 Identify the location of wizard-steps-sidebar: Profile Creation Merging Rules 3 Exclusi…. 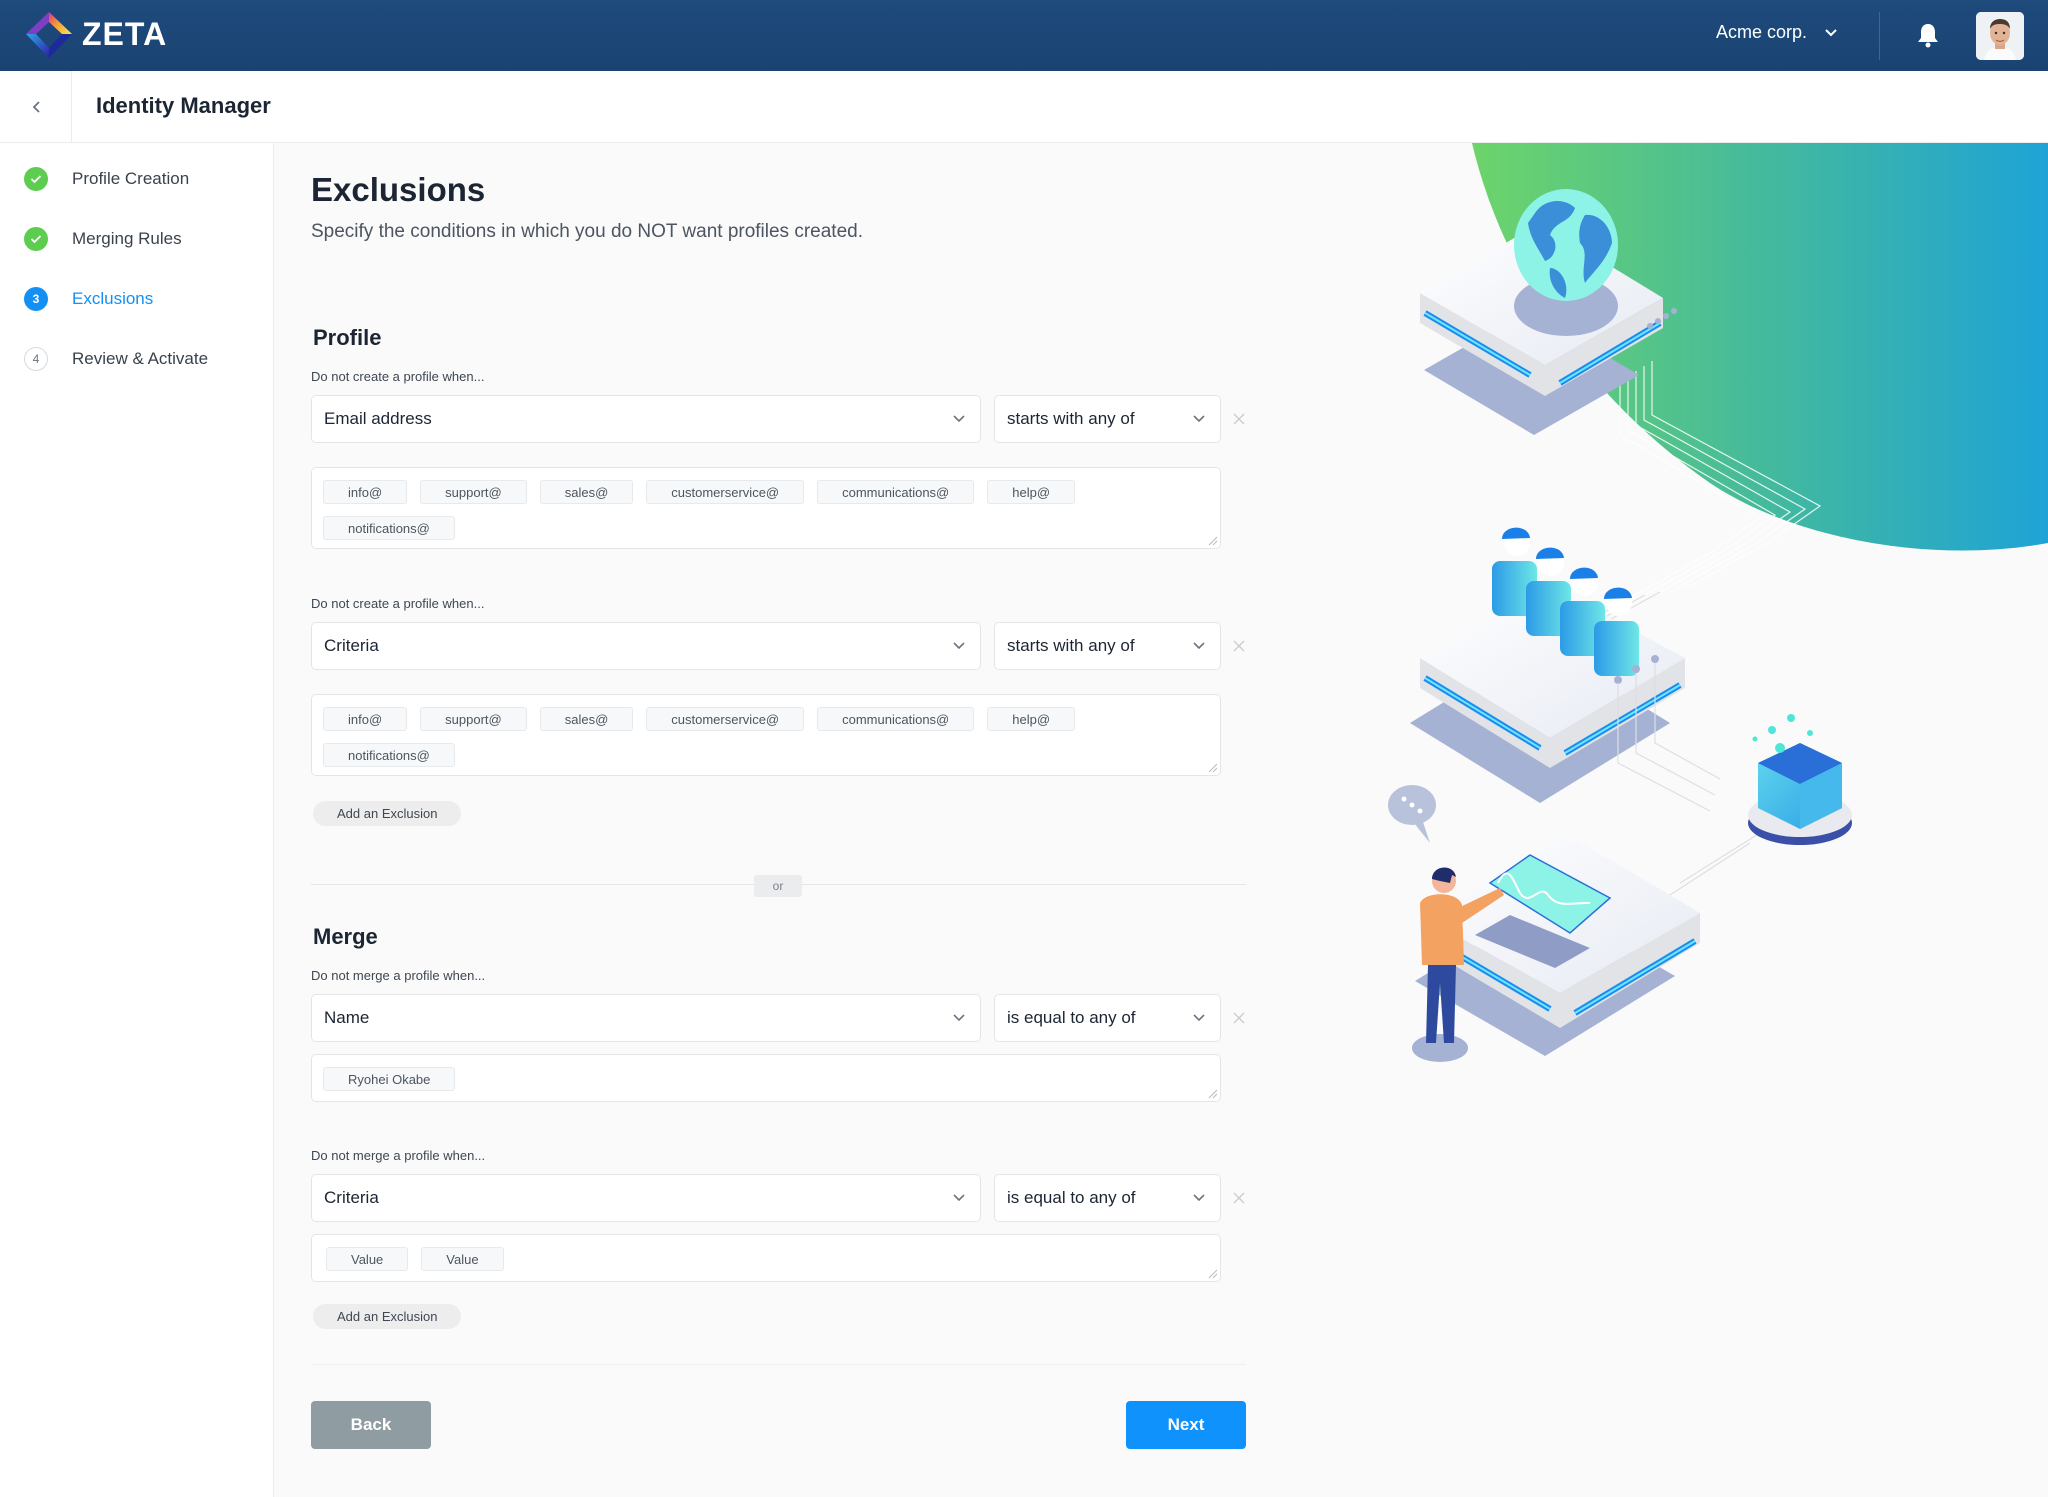
(137, 820).